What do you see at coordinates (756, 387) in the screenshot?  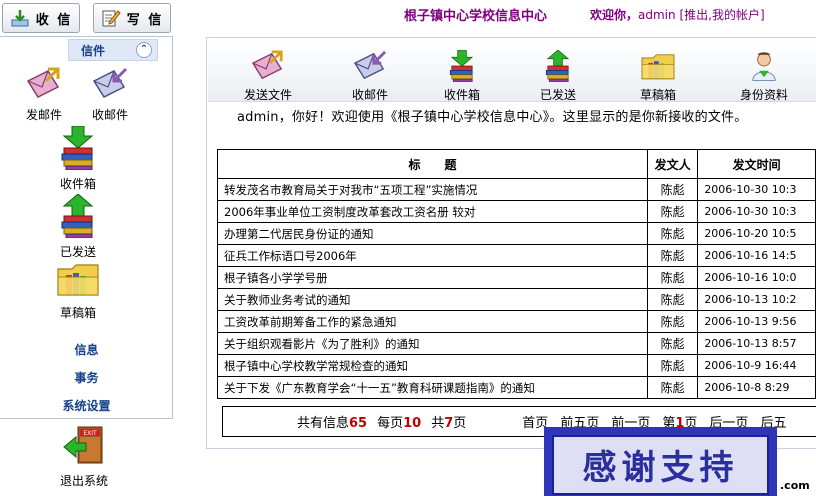 I see `time-cell: 2006-10-8 8:29` at bounding box center [756, 387].